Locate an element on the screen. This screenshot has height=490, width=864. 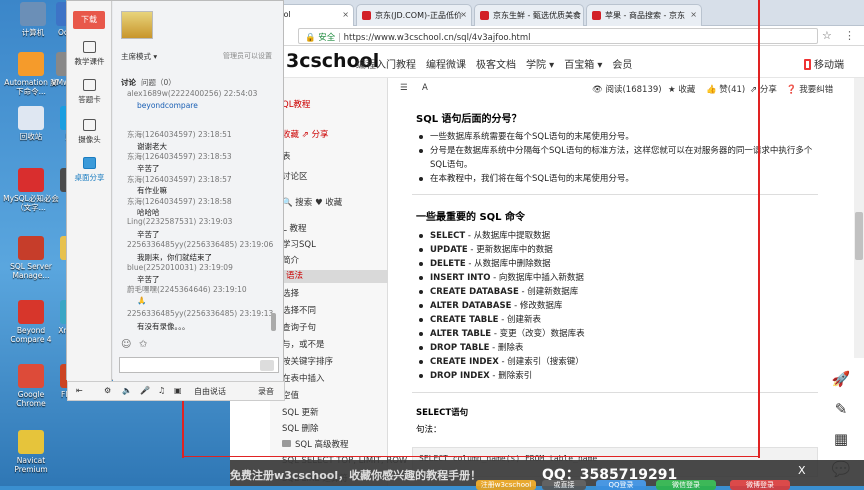
message-meta: 东海(1264034597) 23:18:57 is located at coordinates (179, 179).